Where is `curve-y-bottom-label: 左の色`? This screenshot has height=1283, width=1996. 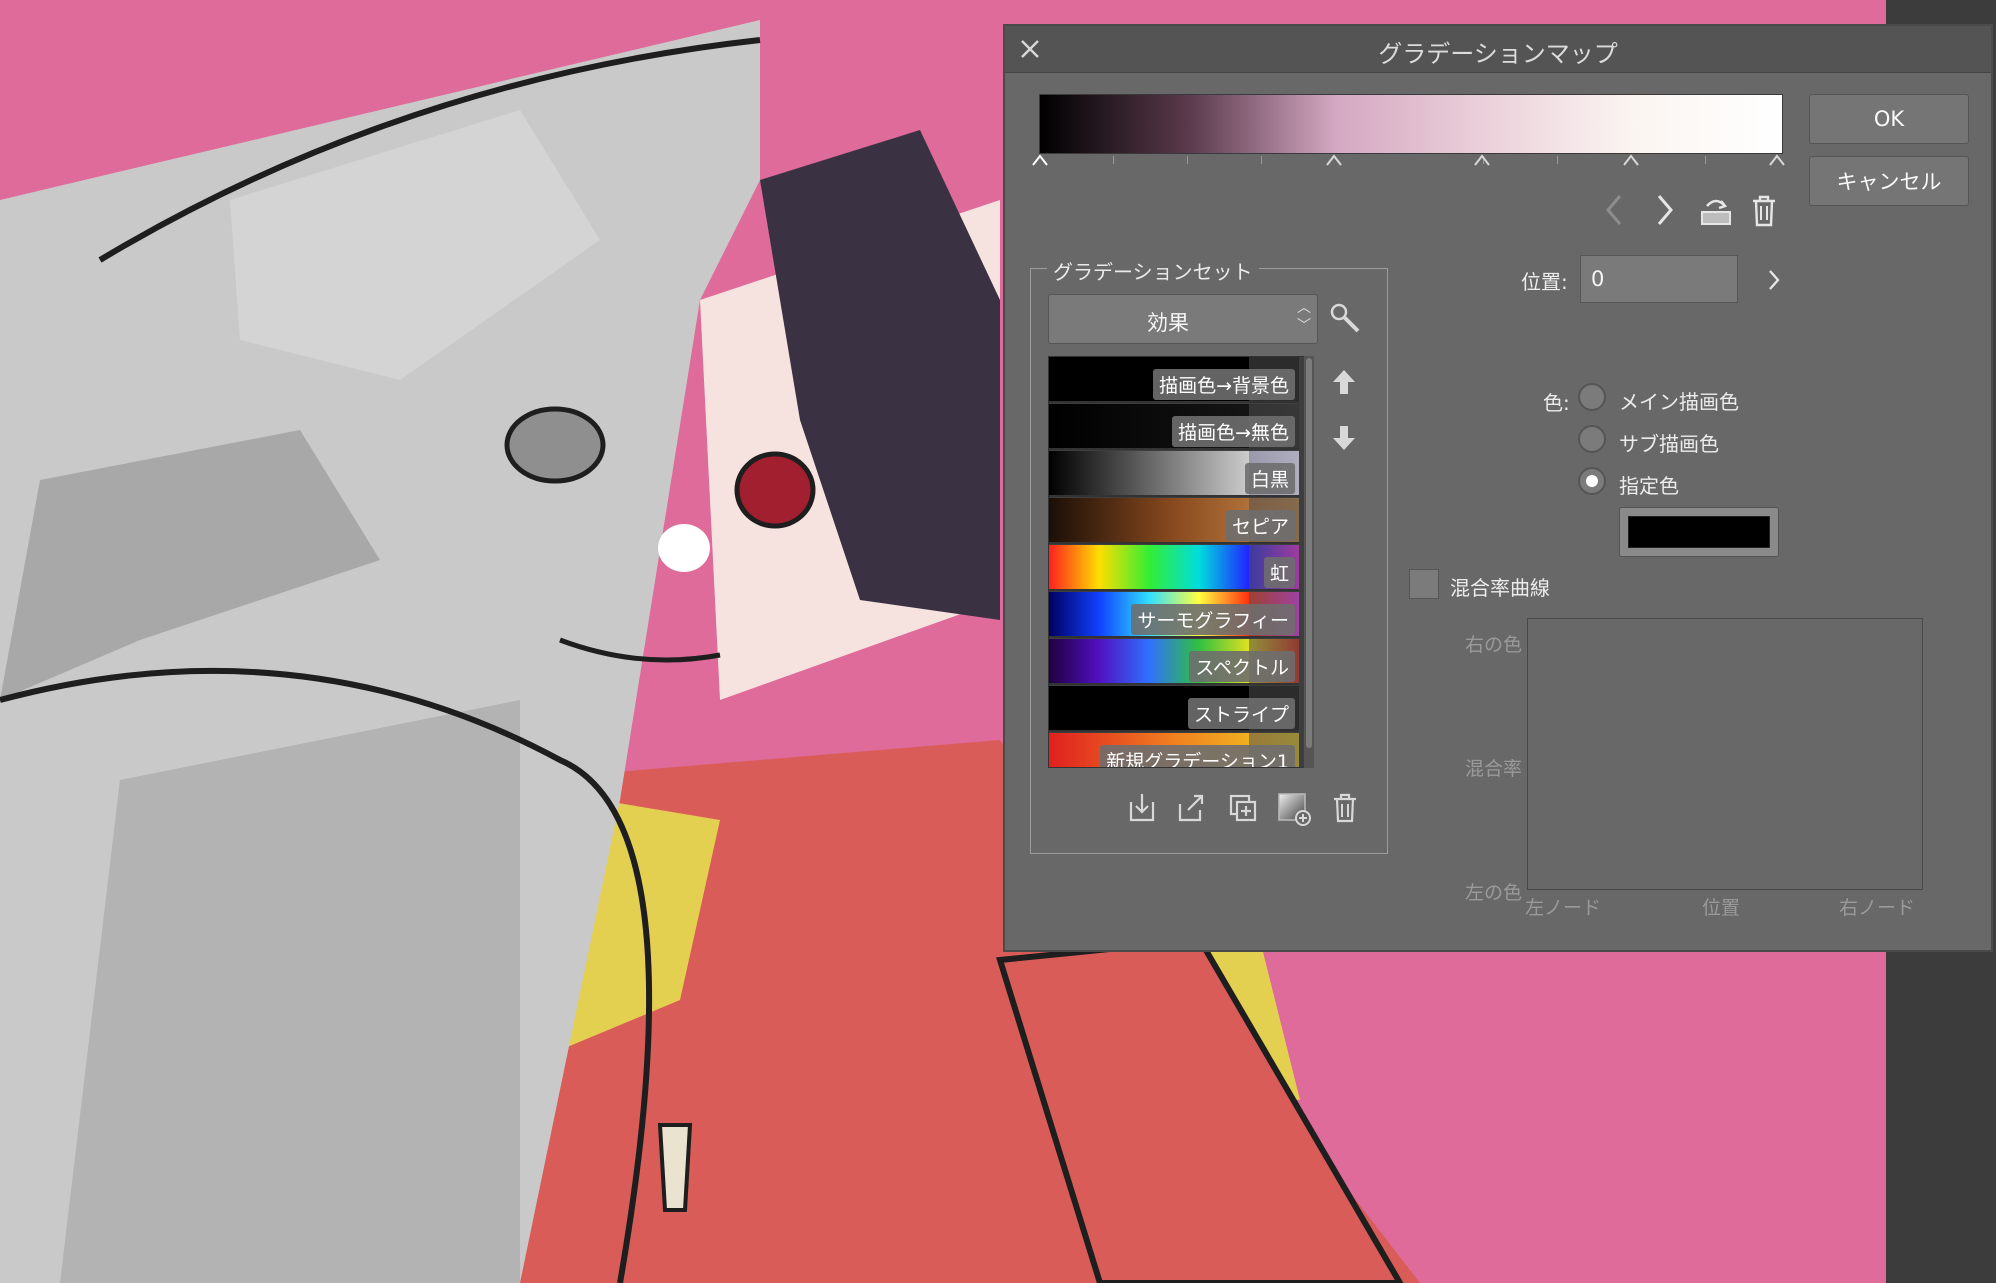 curve-y-bottom-label: 左の色 is located at coordinates (1494, 893).